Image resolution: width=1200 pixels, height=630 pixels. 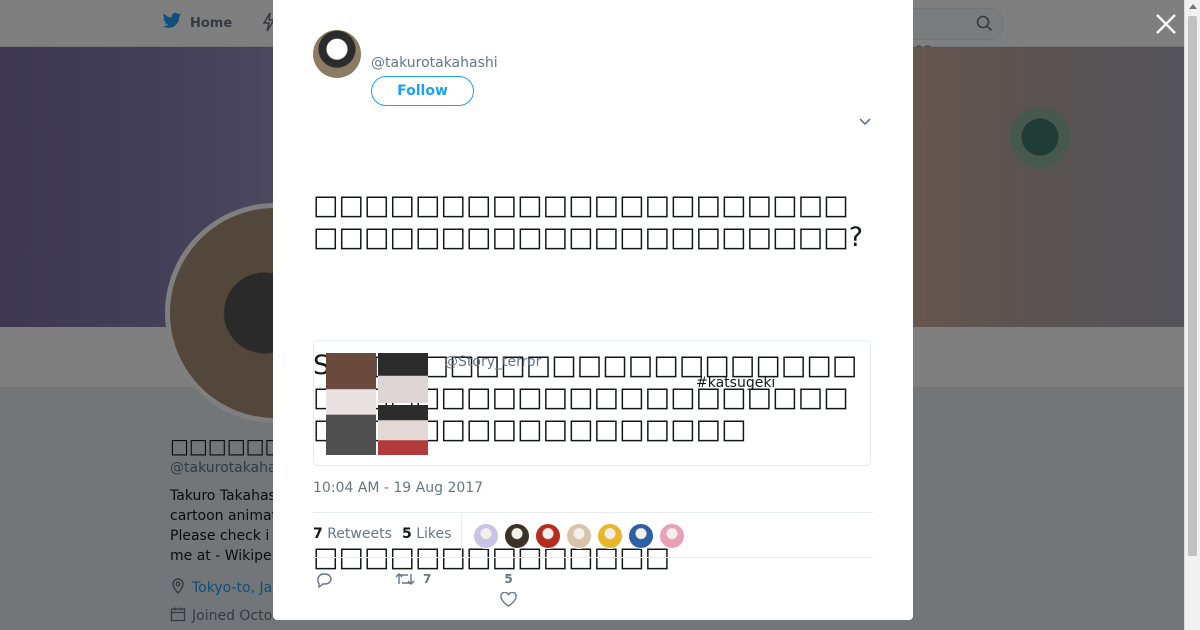 What do you see at coordinates (427, 579) in the screenshot?
I see `retweet-action-count: 7` at bounding box center [427, 579].